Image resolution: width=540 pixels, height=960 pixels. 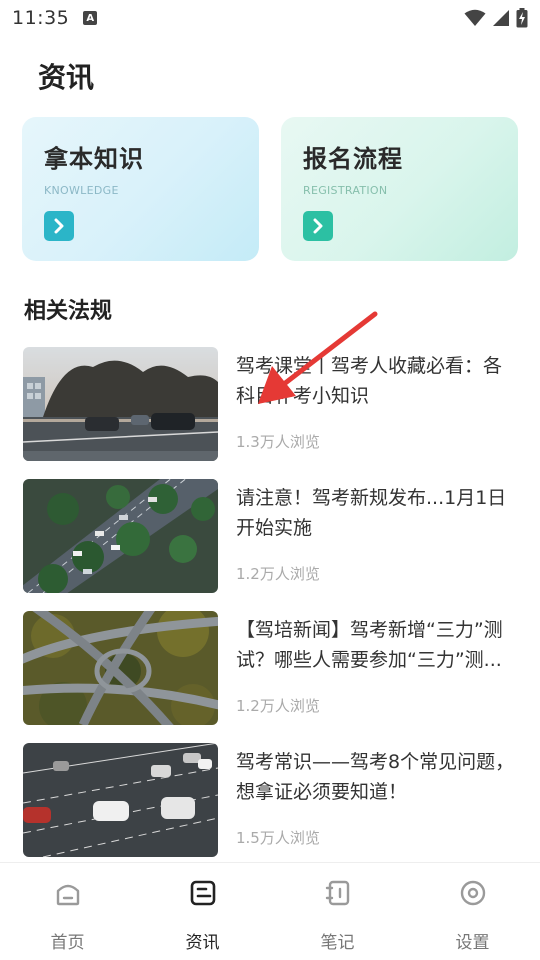 What do you see at coordinates (68, 893) in the screenshot?
I see `home-icon` at bounding box center [68, 893].